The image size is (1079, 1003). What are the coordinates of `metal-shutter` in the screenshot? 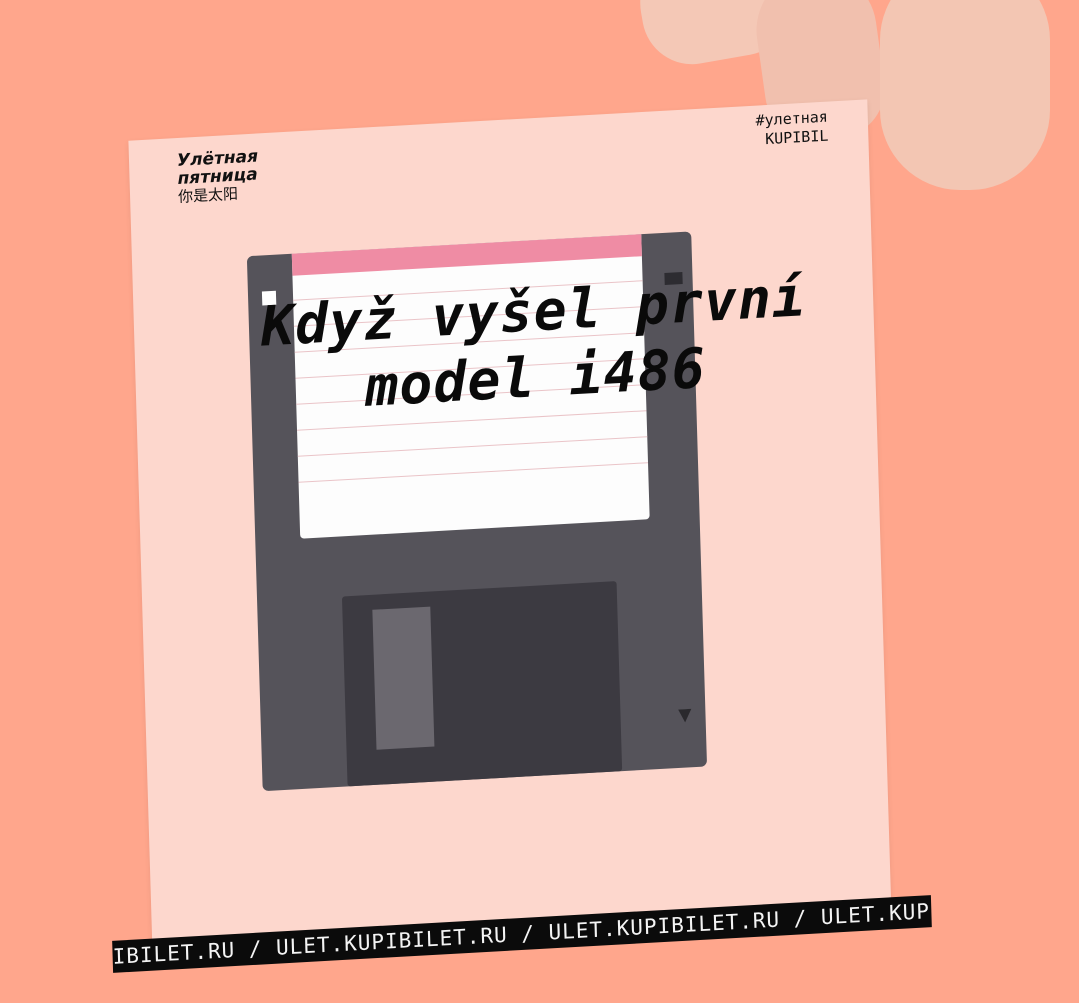 It's located at (482, 684).